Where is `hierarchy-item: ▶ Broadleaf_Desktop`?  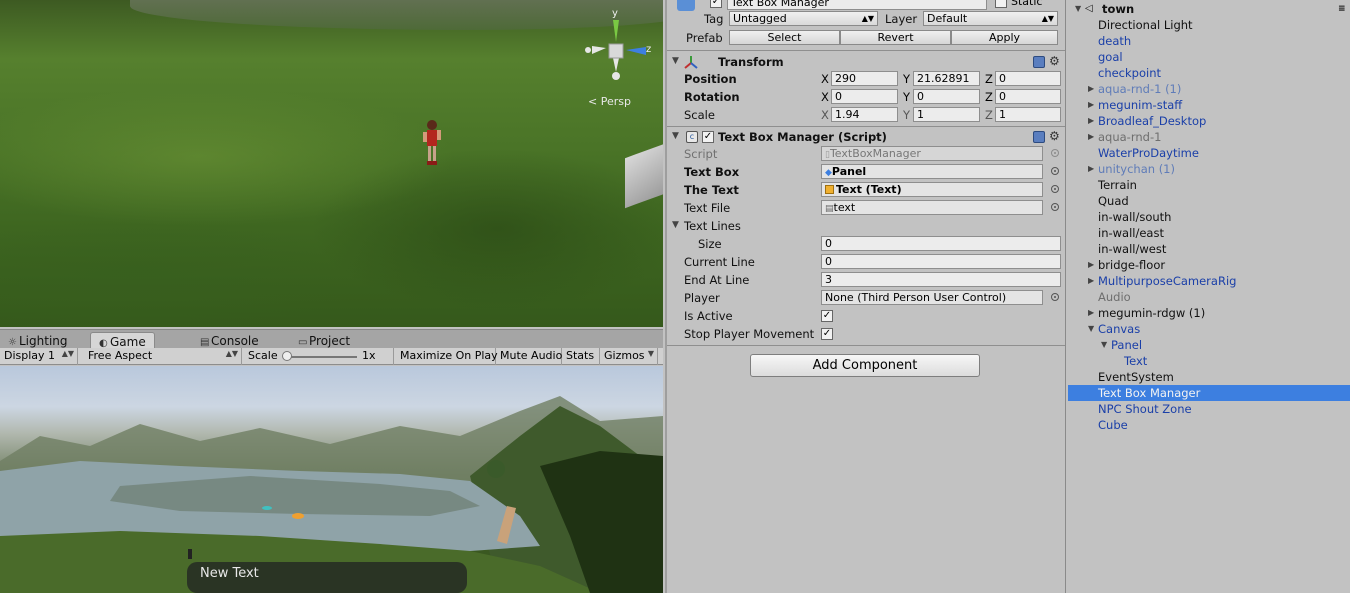
hierarchy-item: ▶ Broadleaf_Desktop is located at coordinates (1209, 121).